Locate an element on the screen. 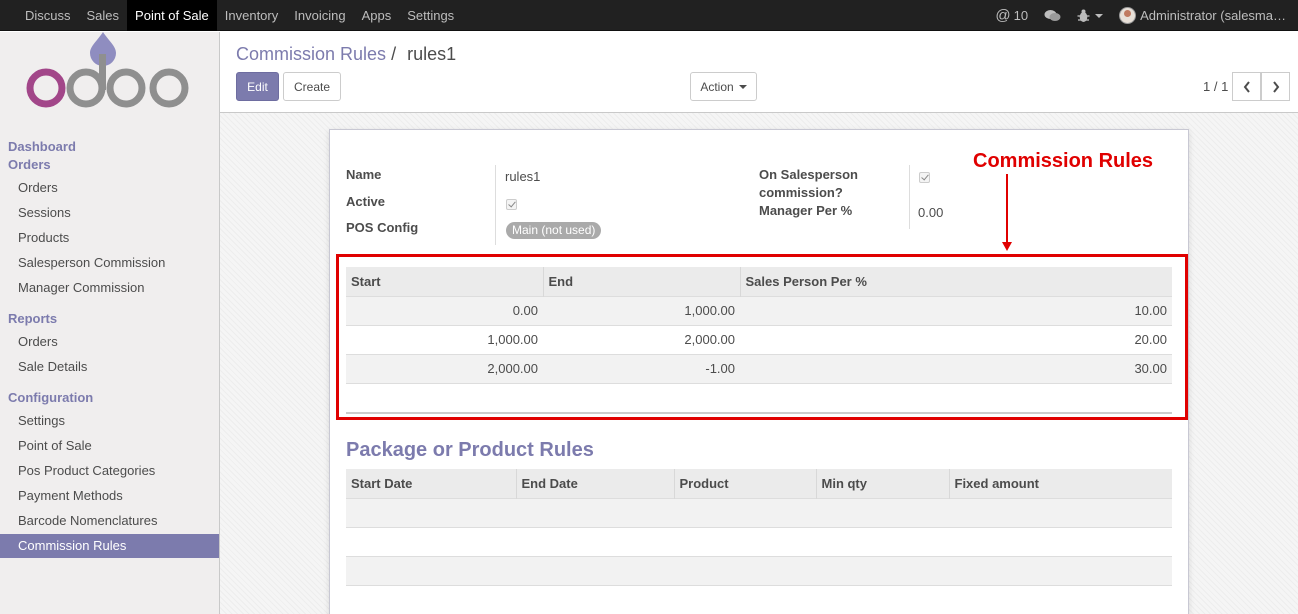 The width and height of the screenshot is (1298, 614). pager-value: 1 / 1 is located at coordinates (1215, 86).